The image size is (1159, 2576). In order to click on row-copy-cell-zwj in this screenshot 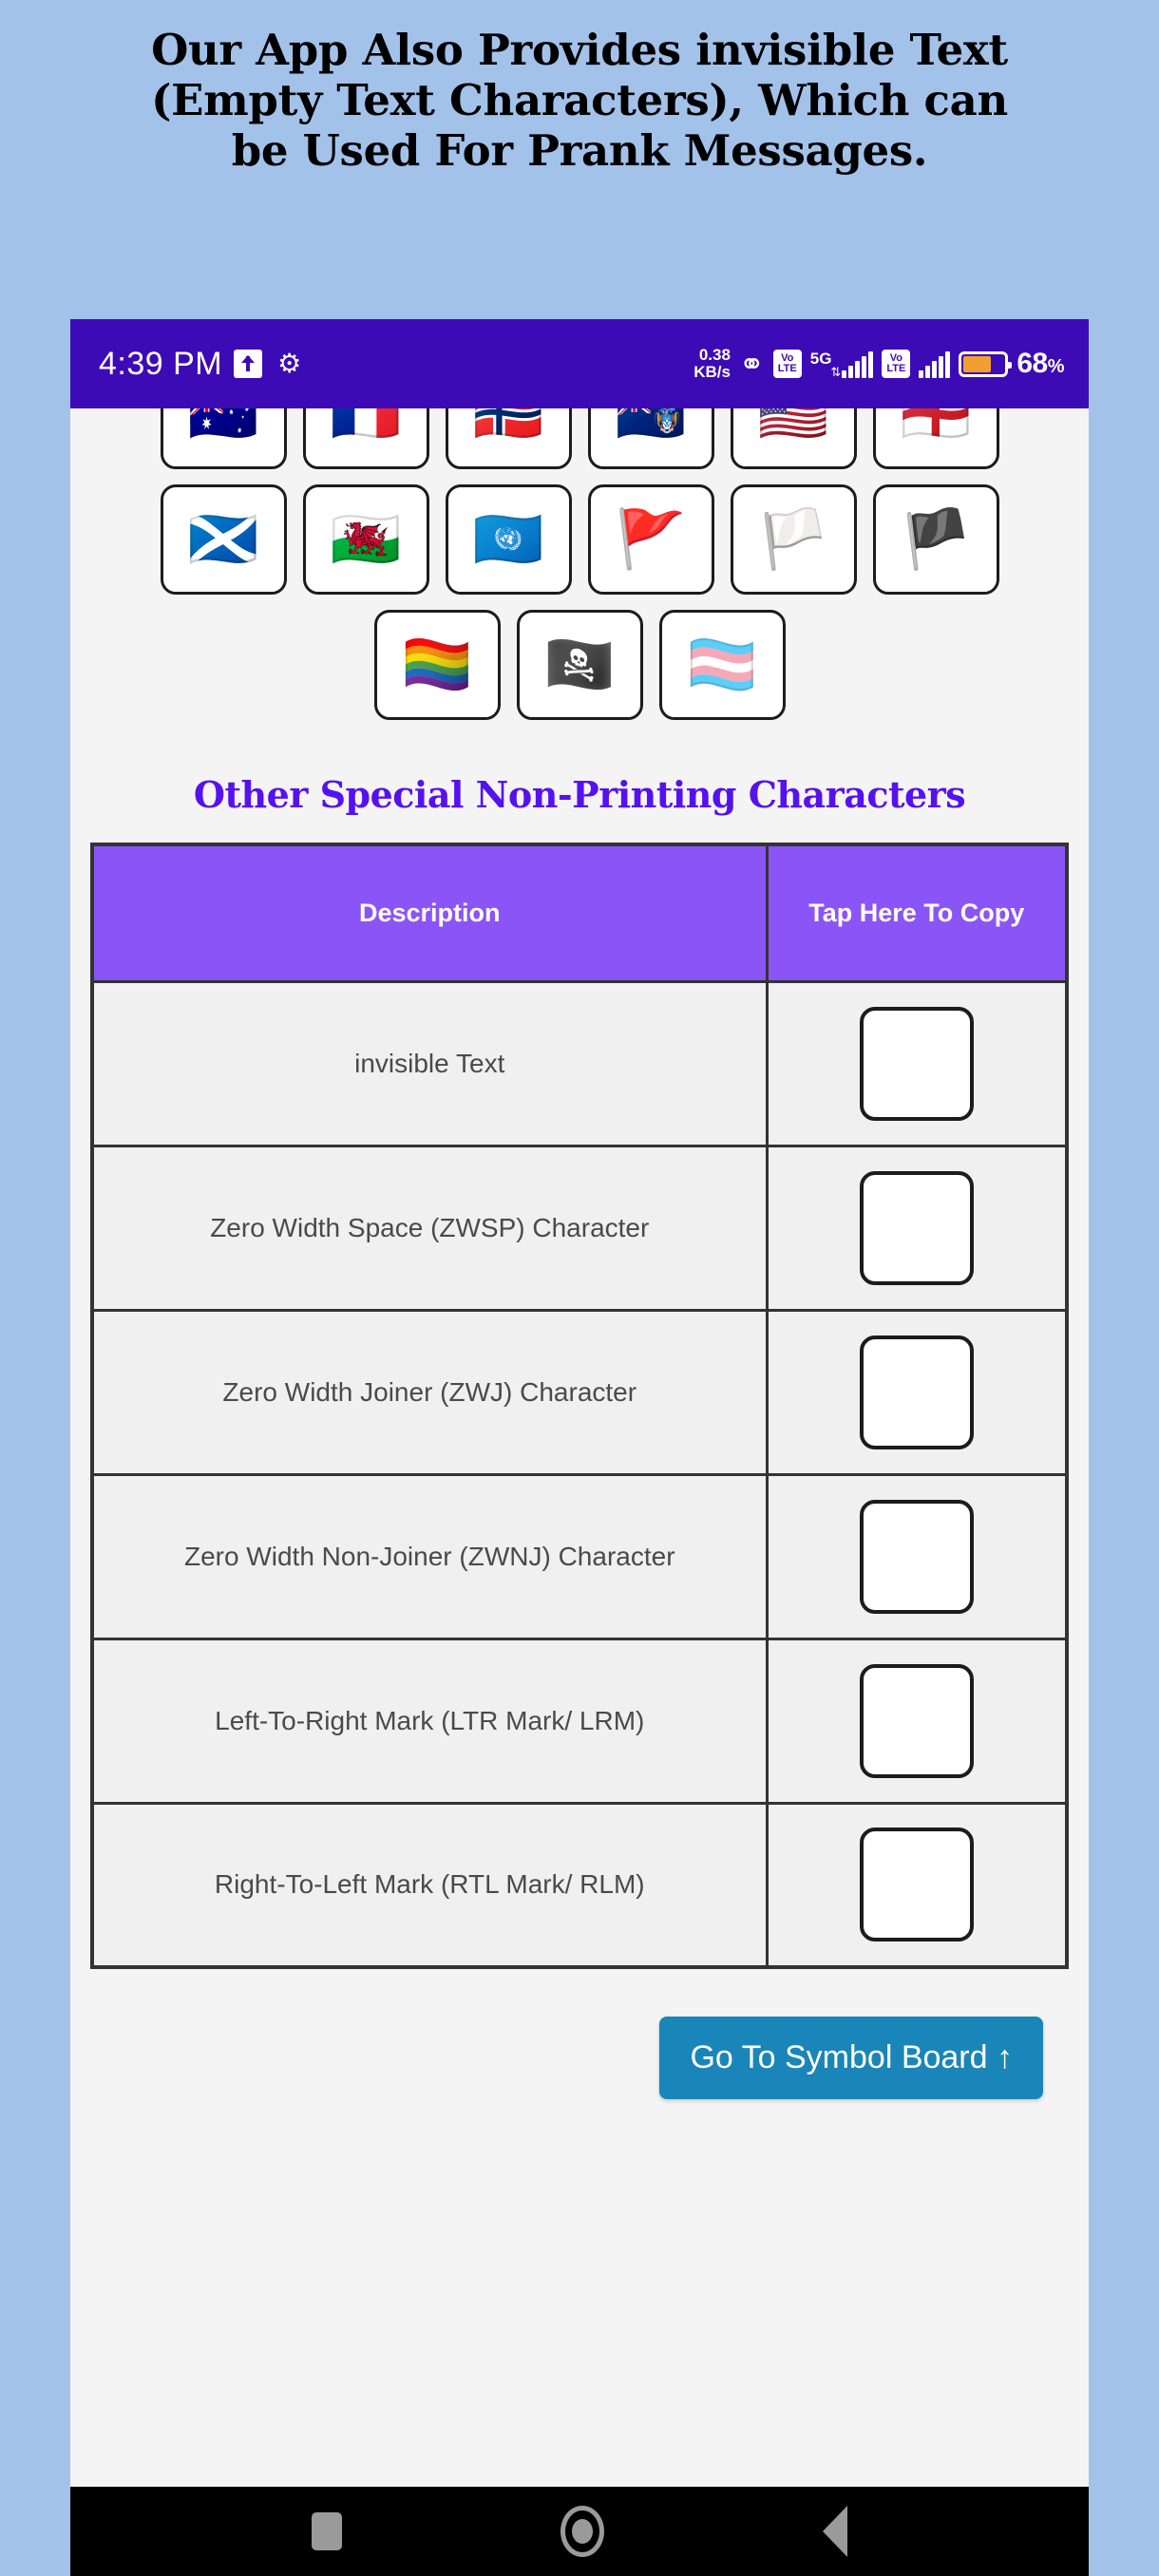, I will do `click(917, 1392)`.